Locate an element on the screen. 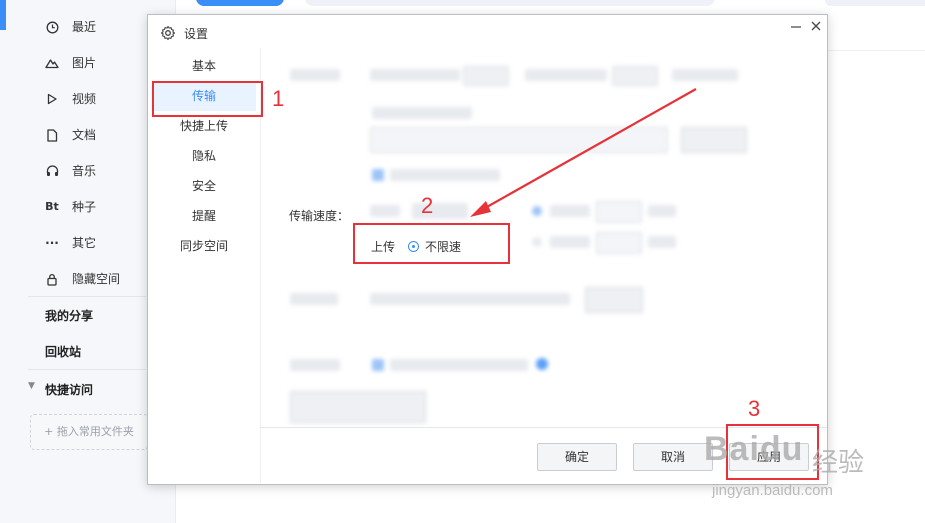 This screenshot has width=925, height=523. watermark-brand: Baidu is located at coordinates (754, 449).